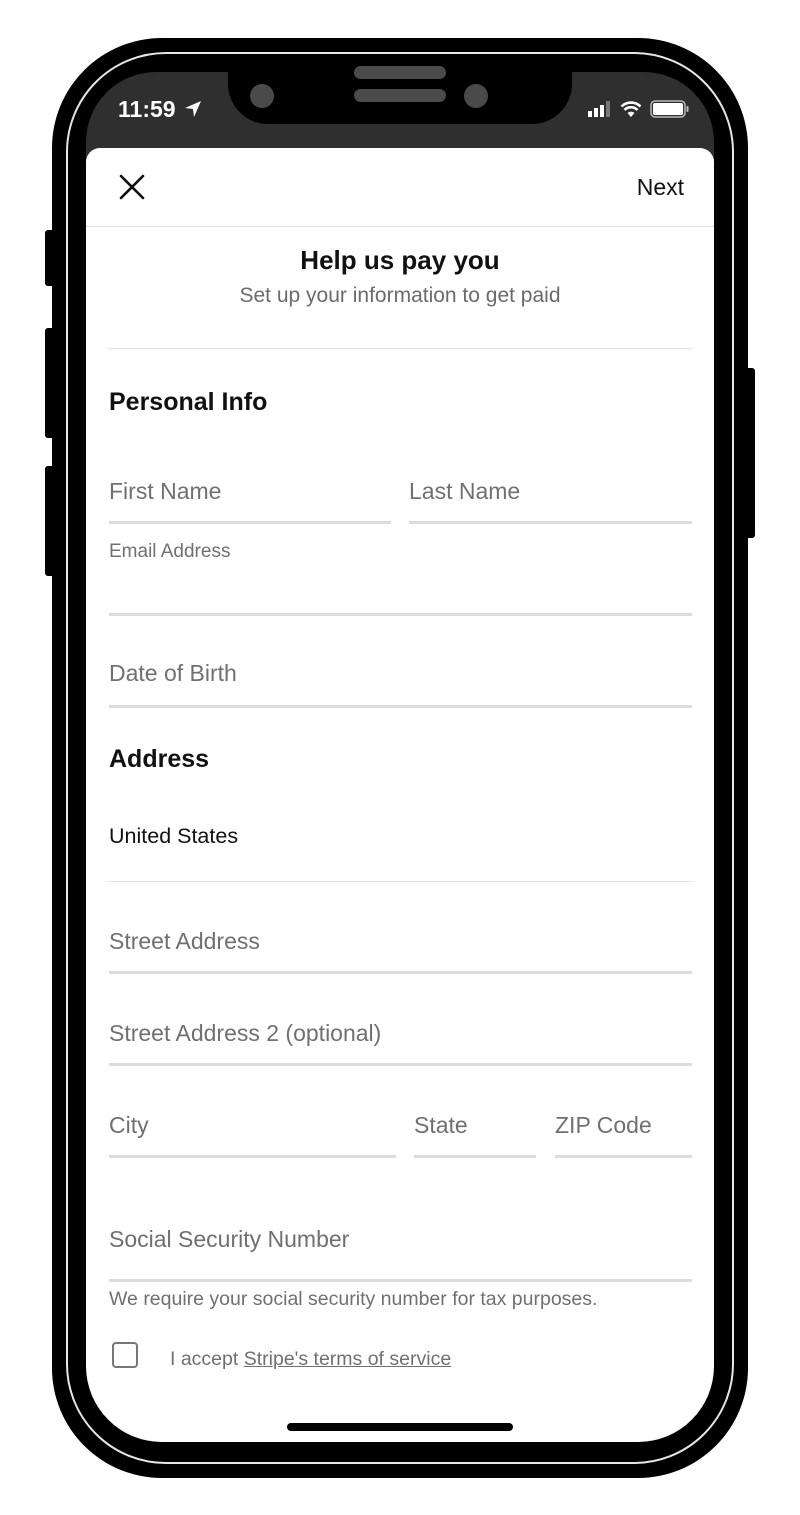  What do you see at coordinates (159, 759) in the screenshot?
I see `section-address: Address` at bounding box center [159, 759].